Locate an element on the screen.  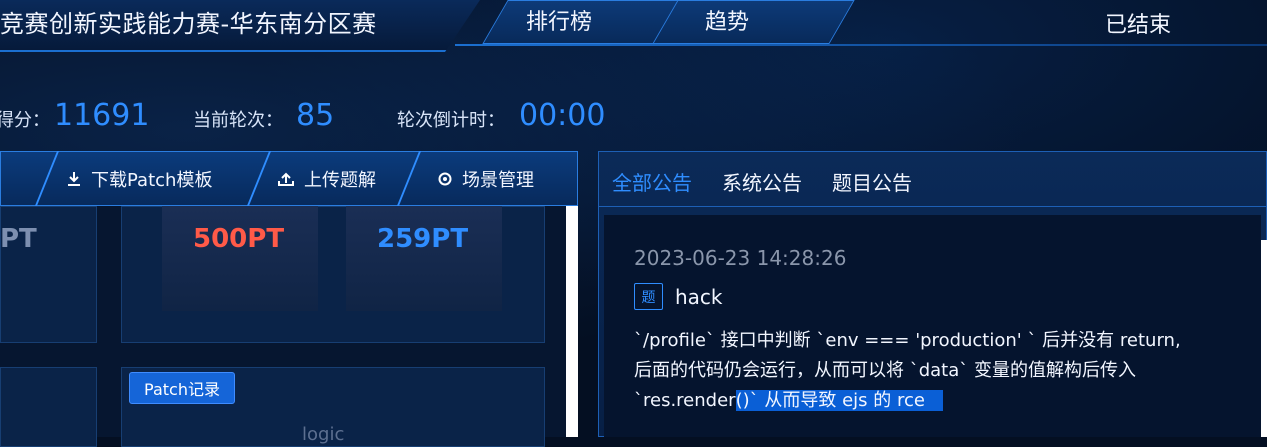
download-patch-template-button: 下载Patch模板 is located at coordinates (138, 178).